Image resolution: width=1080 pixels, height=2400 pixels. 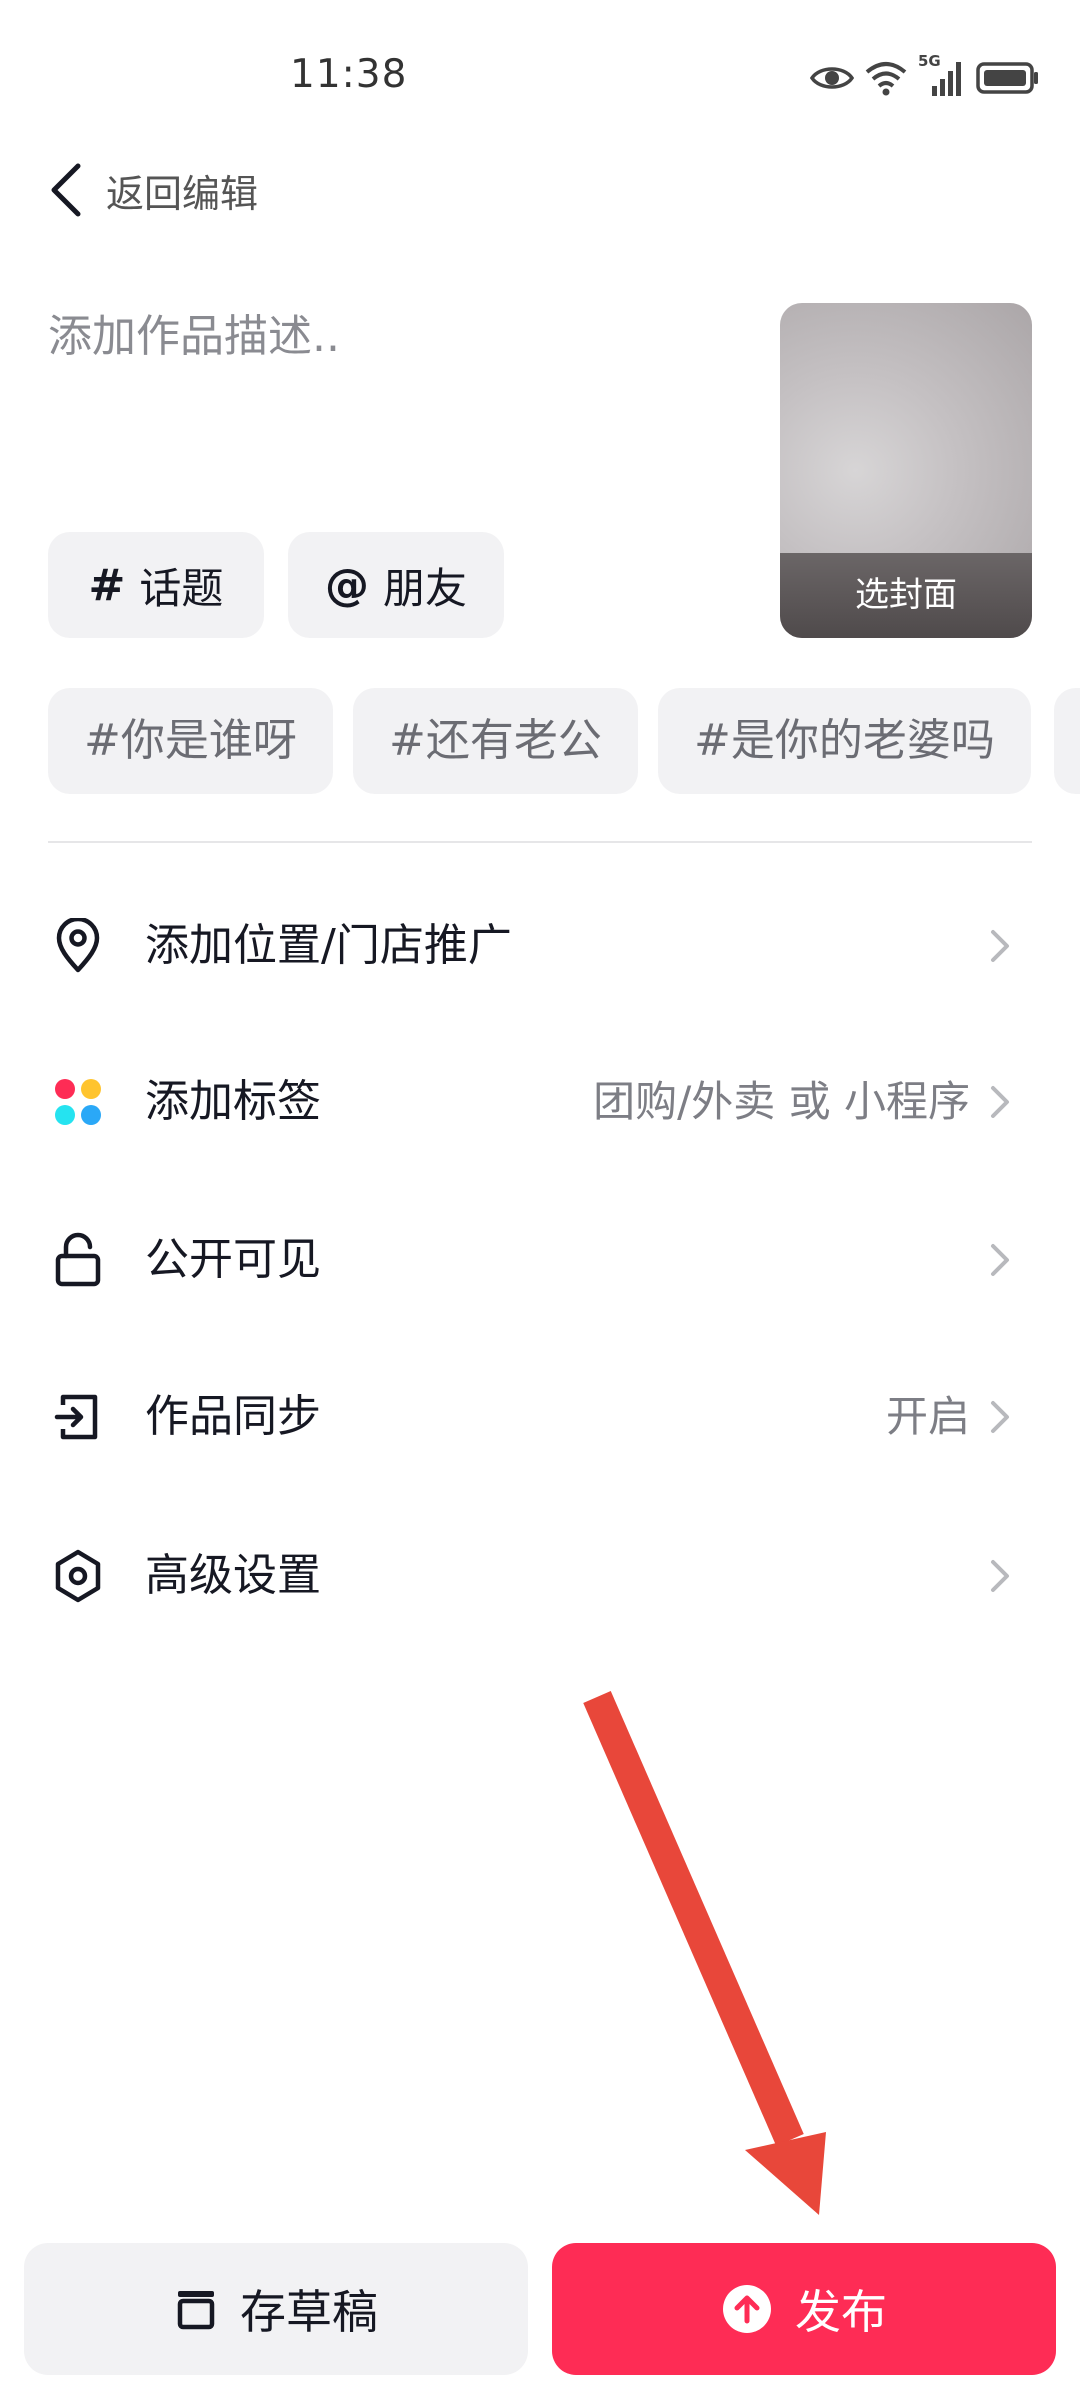 I want to click on visibility-label: 公开可见, so click(x=233, y=1259).